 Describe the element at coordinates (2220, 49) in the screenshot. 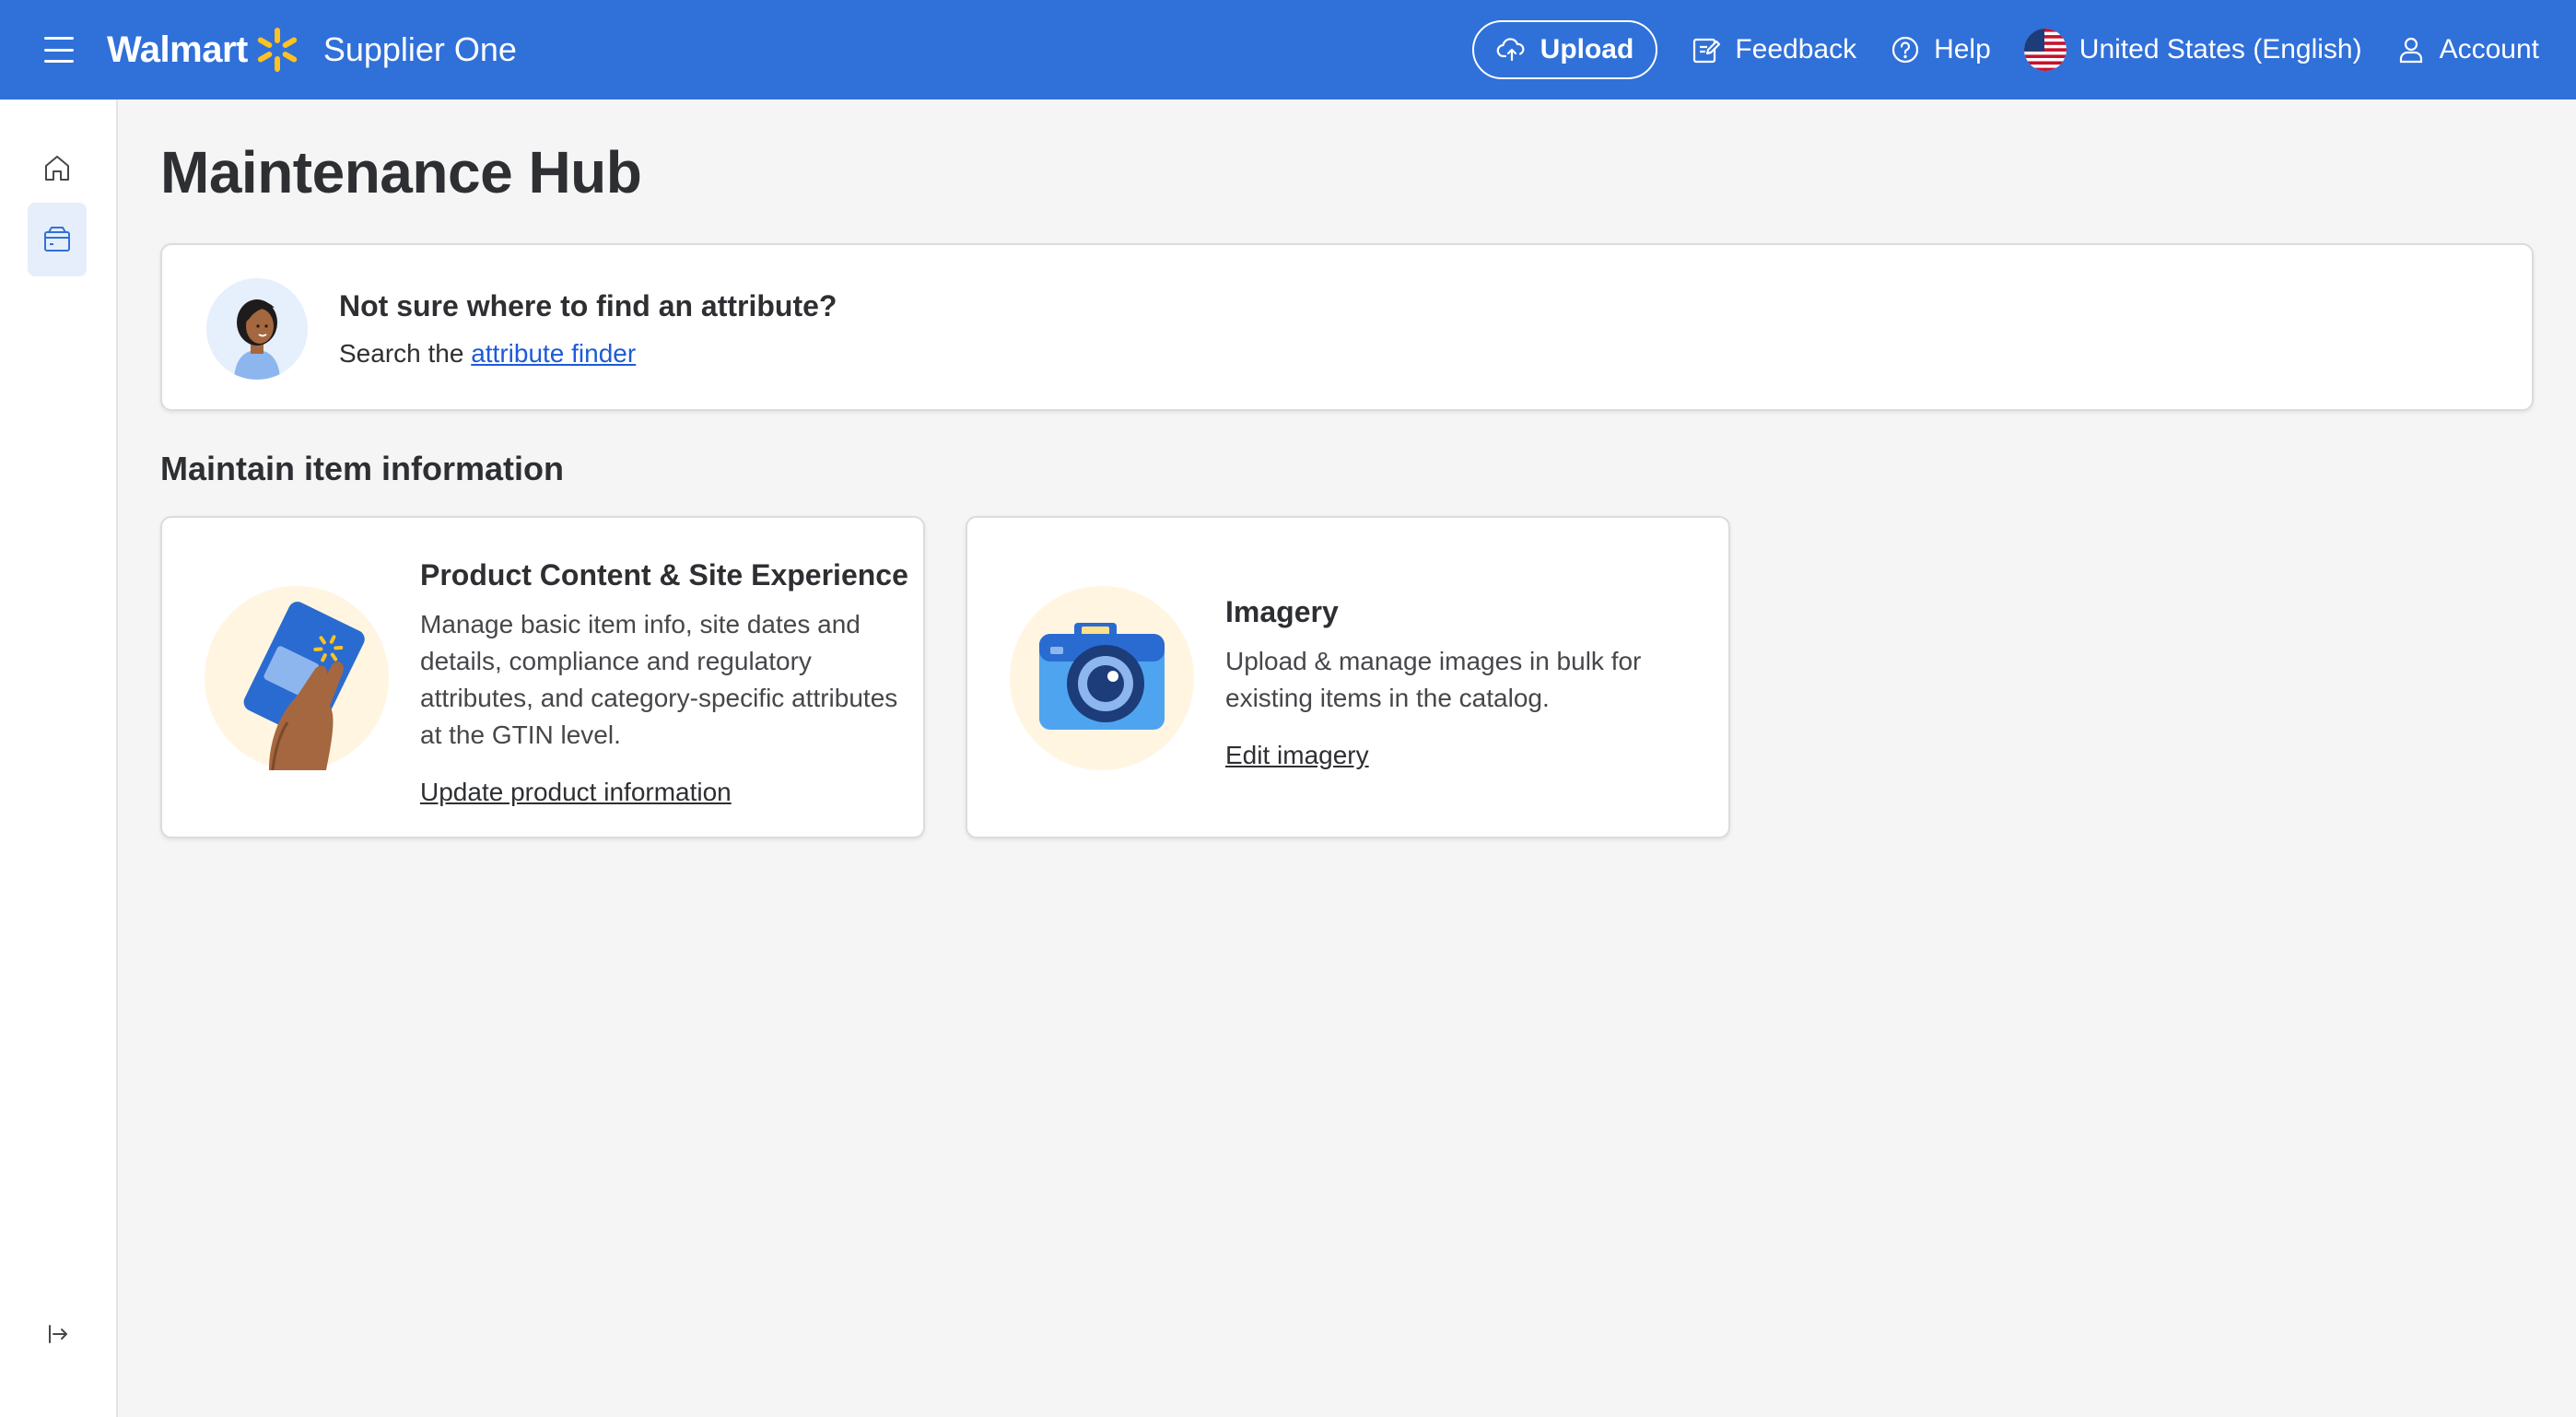

I see `locale-label: United States (English)` at that location.